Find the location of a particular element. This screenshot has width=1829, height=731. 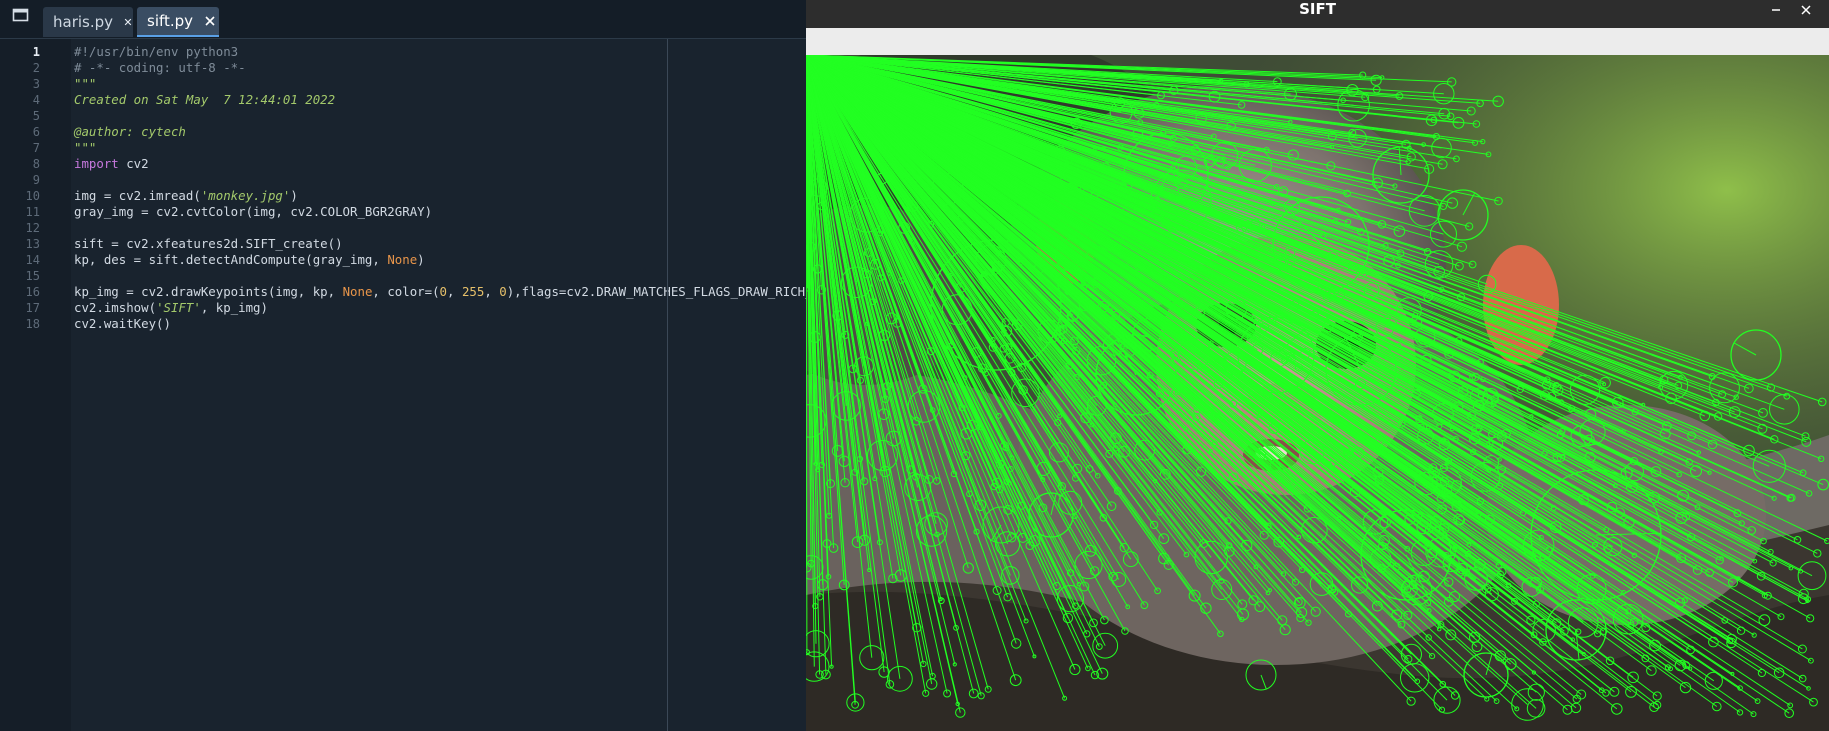

line-number: 13 is located at coordinates (32, 244).